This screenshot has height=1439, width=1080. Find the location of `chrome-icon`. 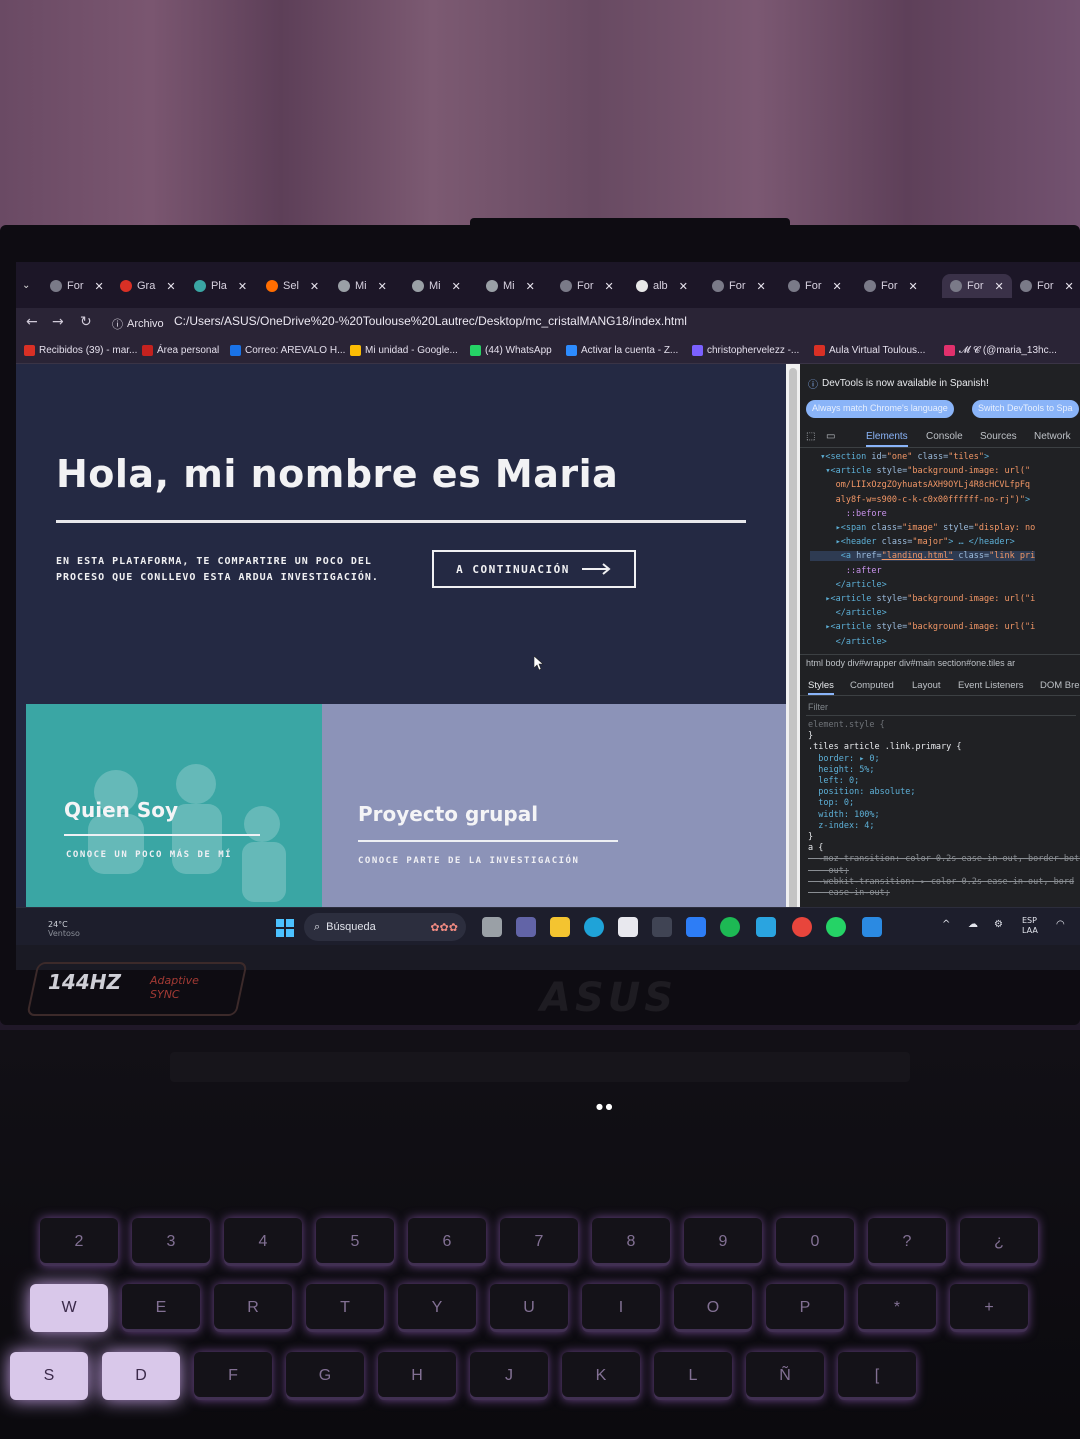

chrome-icon is located at coordinates (802, 927).